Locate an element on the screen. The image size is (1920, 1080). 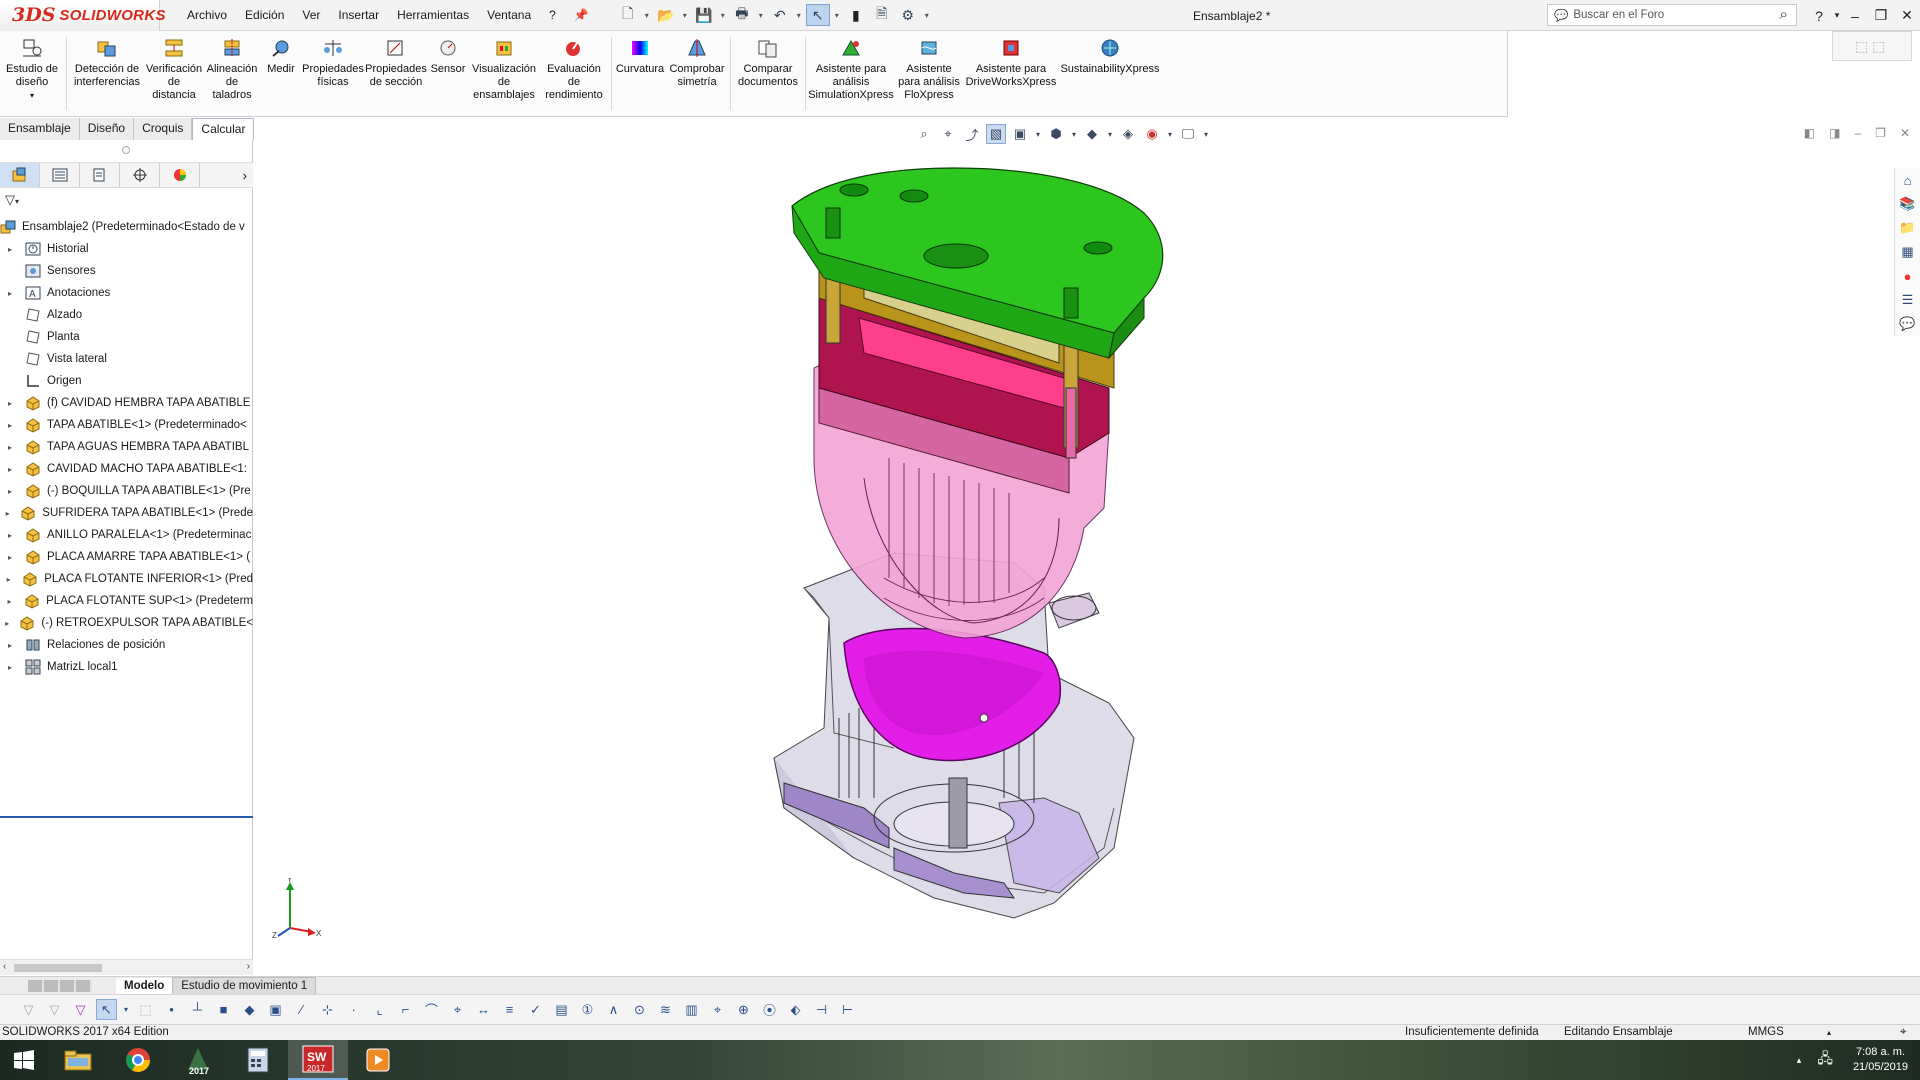
display-manager-tab is located at coordinates (180, 175).